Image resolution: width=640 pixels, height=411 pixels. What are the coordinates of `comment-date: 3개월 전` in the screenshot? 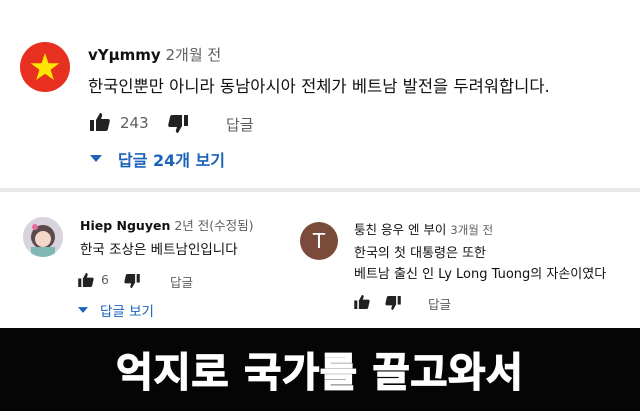 It's located at (471, 230).